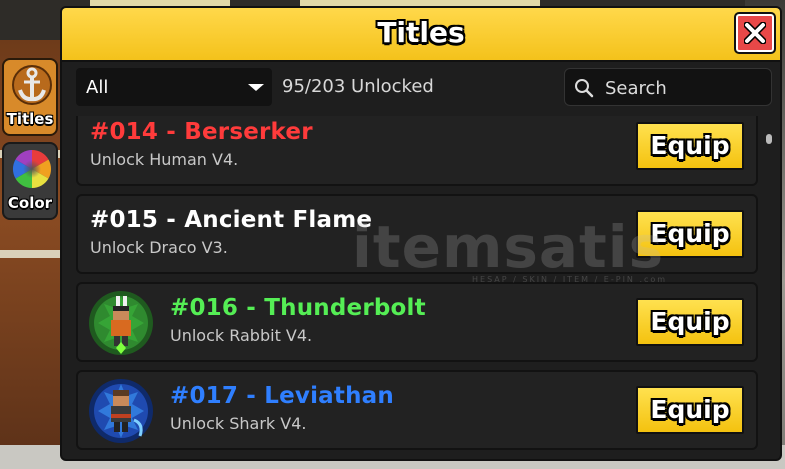  Describe the element at coordinates (164, 159) in the screenshot. I see `title-requirement: Unlock Human V4.` at that location.